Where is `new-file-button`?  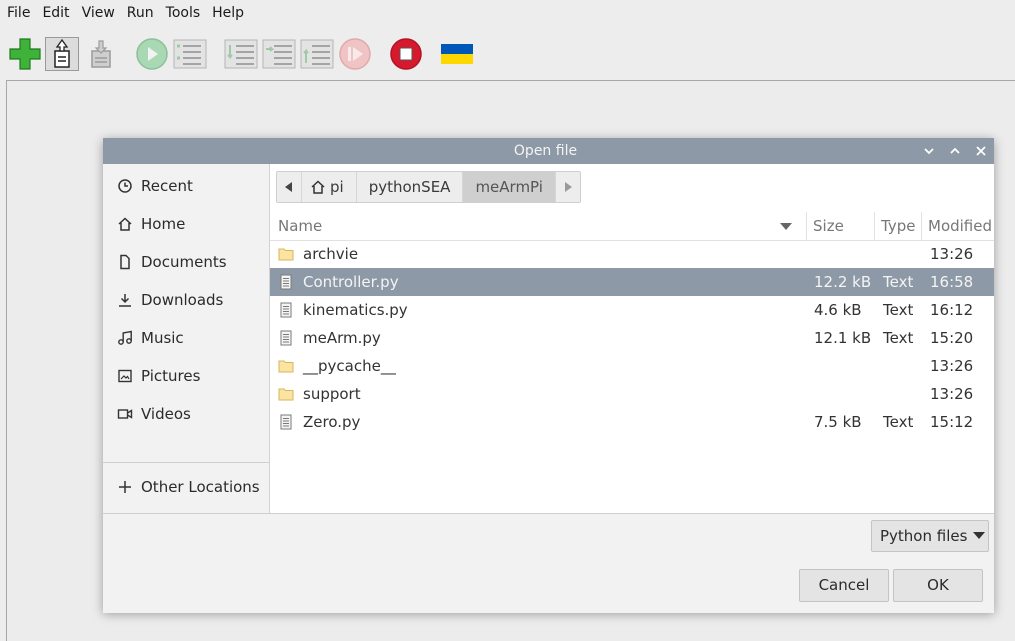
new-file-button is located at coordinates (25, 54).